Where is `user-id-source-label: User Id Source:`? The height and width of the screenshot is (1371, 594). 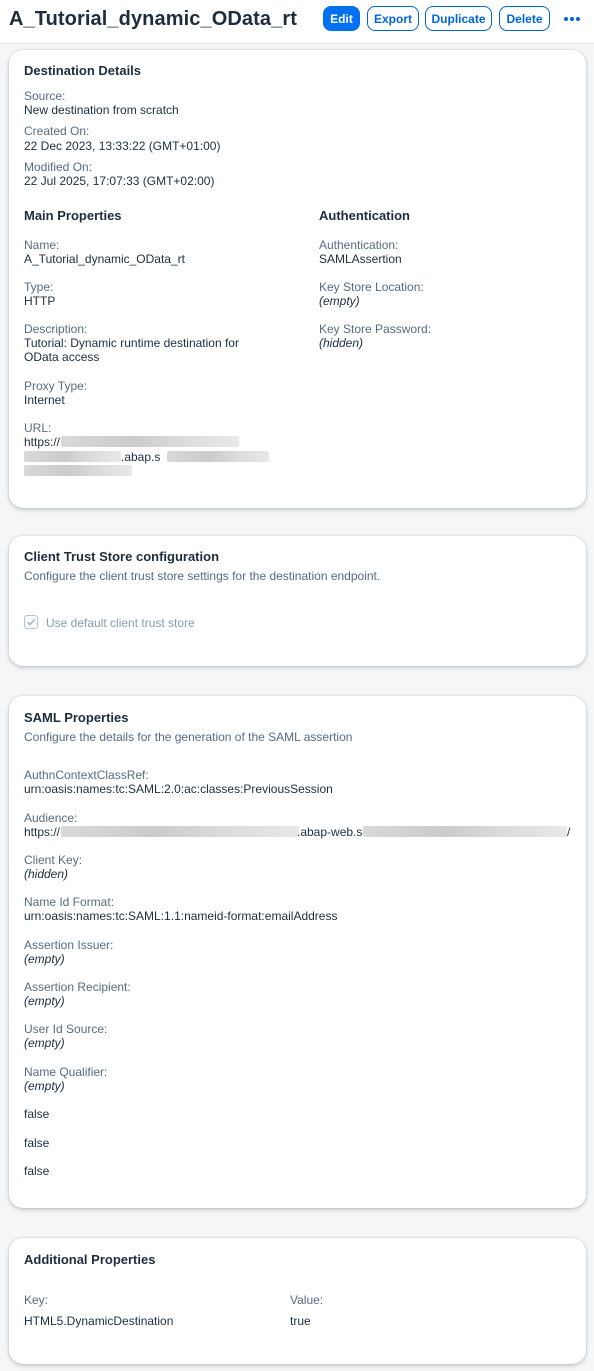
user-id-source-label: User Id Source: is located at coordinates (66, 1029).